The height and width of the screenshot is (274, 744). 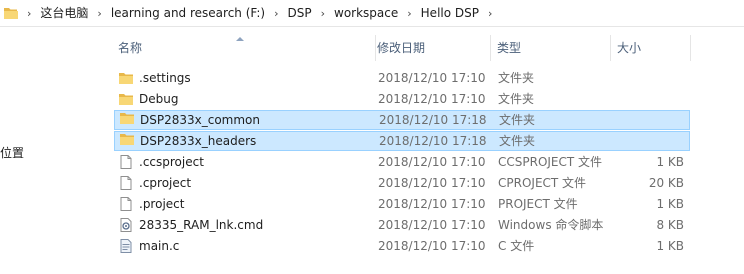 What do you see at coordinates (431, 48) in the screenshot?
I see `column-header-date: 修改日期` at bounding box center [431, 48].